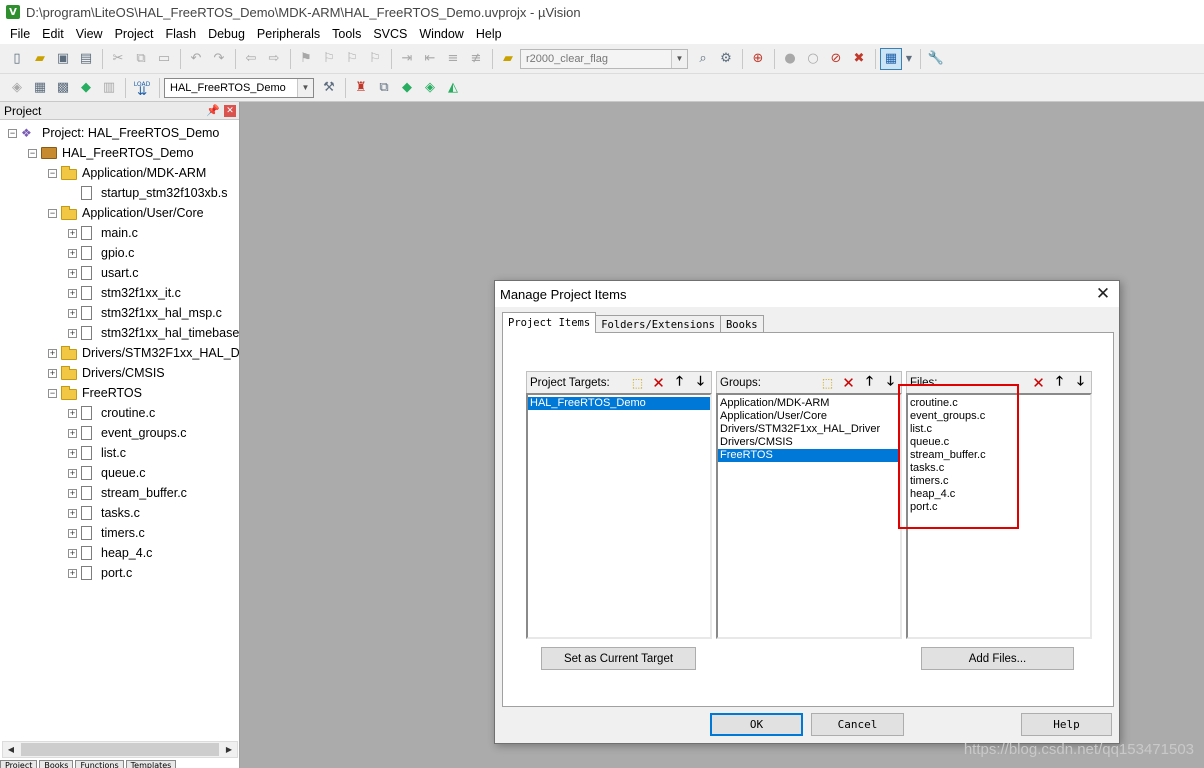 This screenshot has height=768, width=1204. What do you see at coordinates (40, 59) in the screenshot?
I see `open-file-icon: ▰` at bounding box center [40, 59].